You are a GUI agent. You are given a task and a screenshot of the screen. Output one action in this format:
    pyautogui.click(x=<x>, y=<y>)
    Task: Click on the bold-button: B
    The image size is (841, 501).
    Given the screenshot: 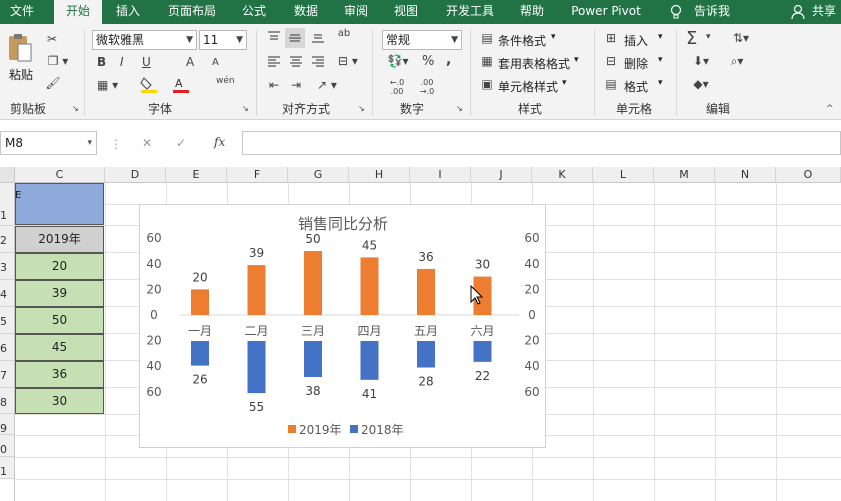 What is the action you would take?
    pyautogui.click(x=101, y=62)
    